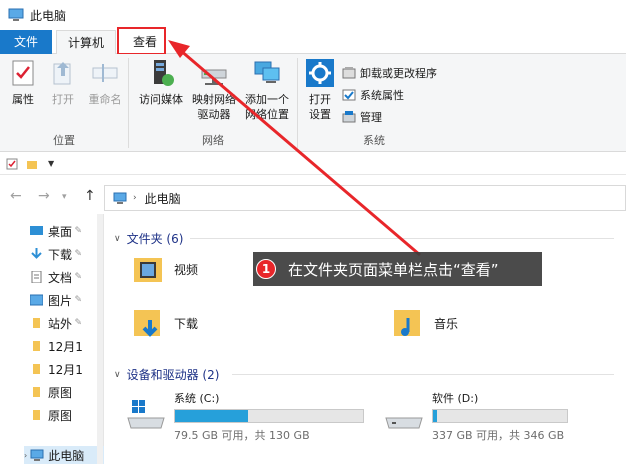  I want to click on drive-space-text: 337 GB 可用，共 346 GB, so click(498, 435).